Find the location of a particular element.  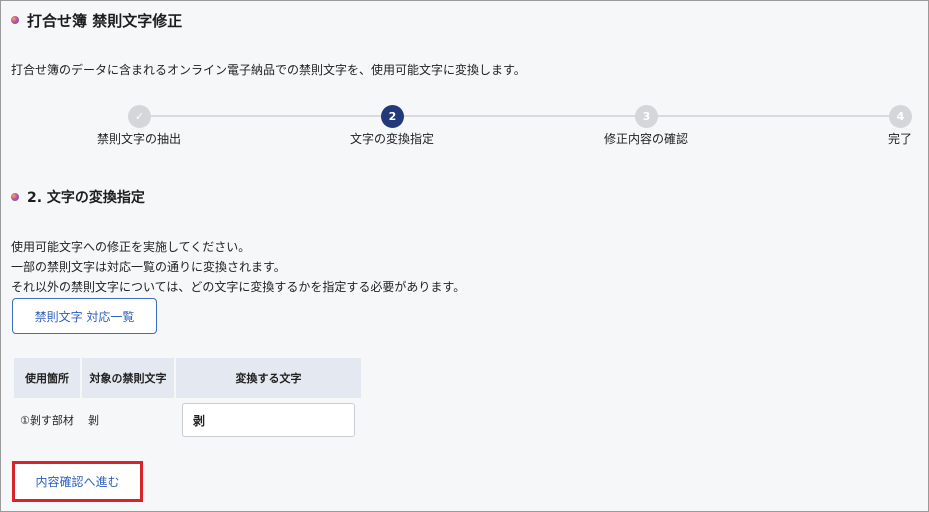

header-target-char: 対象の禁則文字 is located at coordinates (128, 378).